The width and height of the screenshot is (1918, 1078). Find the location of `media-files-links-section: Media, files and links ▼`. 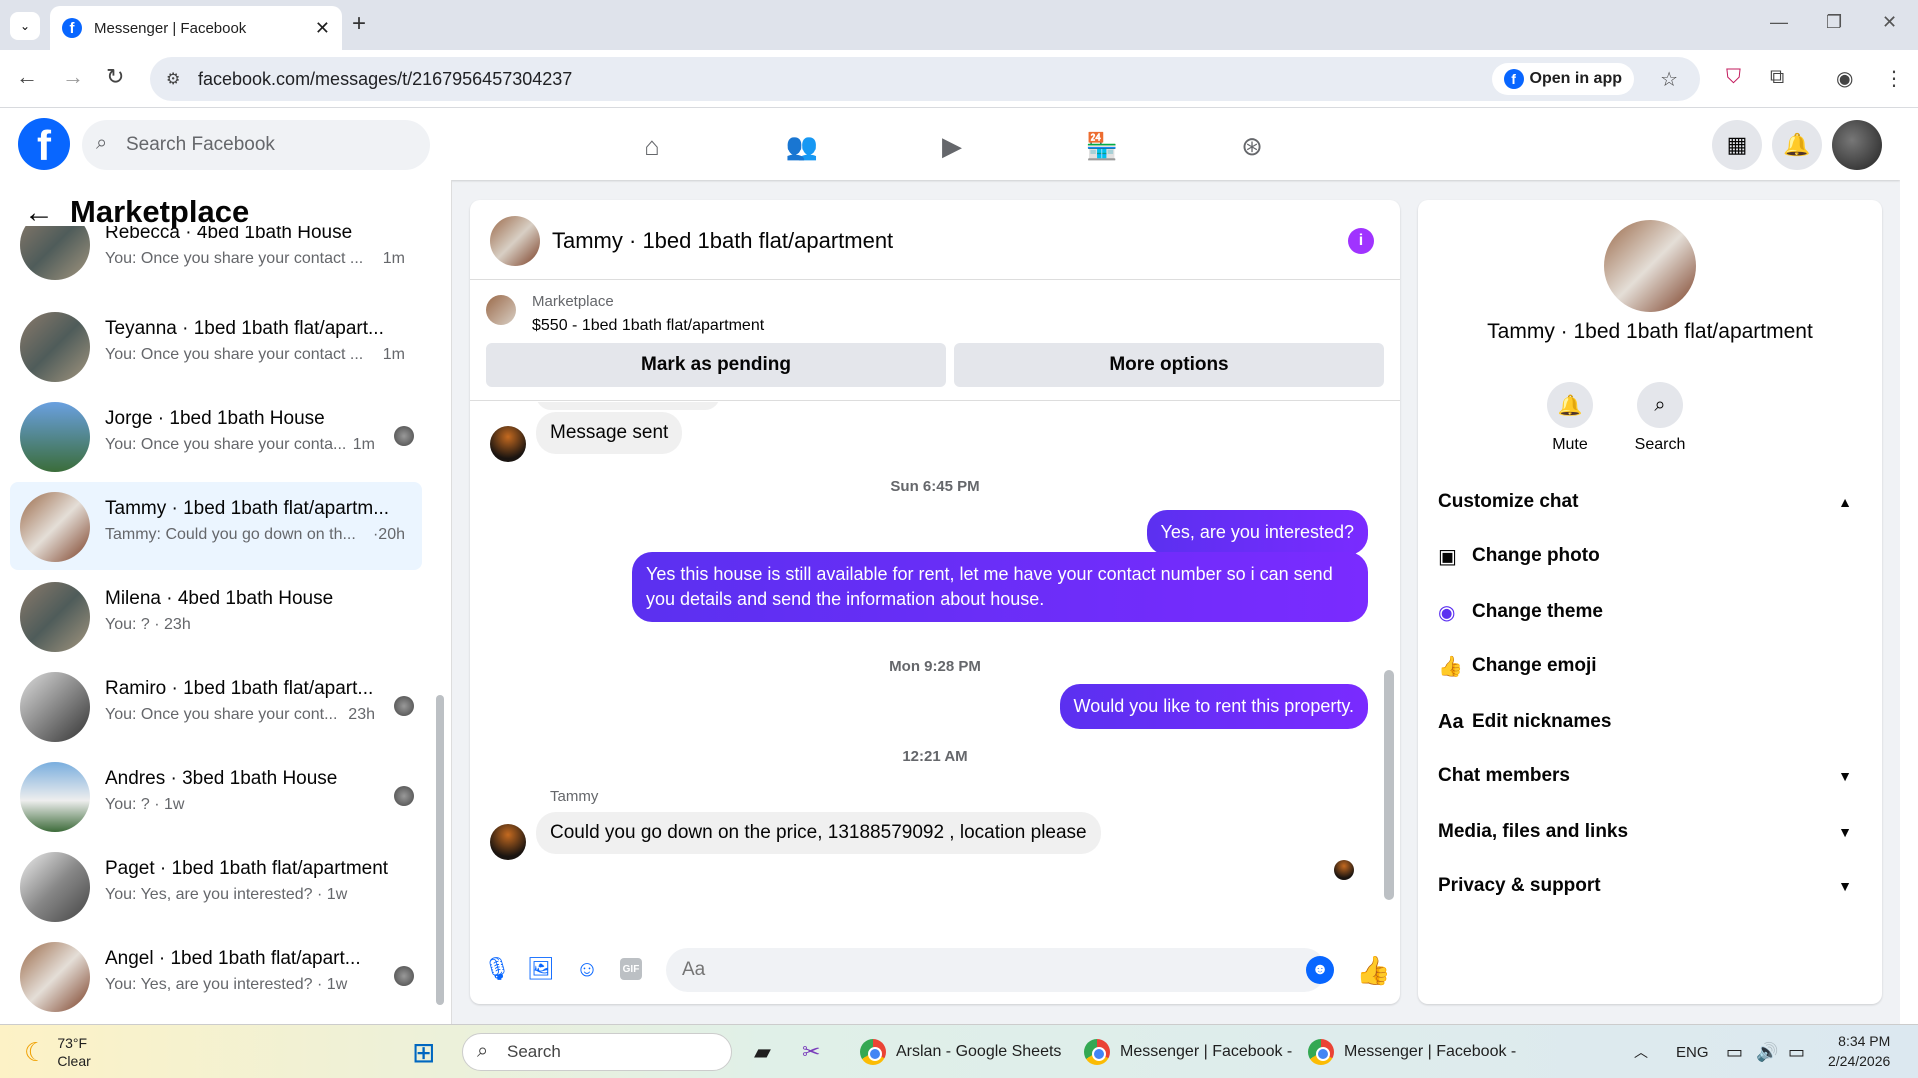

media-files-links-section: Media, files and links ▼ is located at coordinates (1650, 832).